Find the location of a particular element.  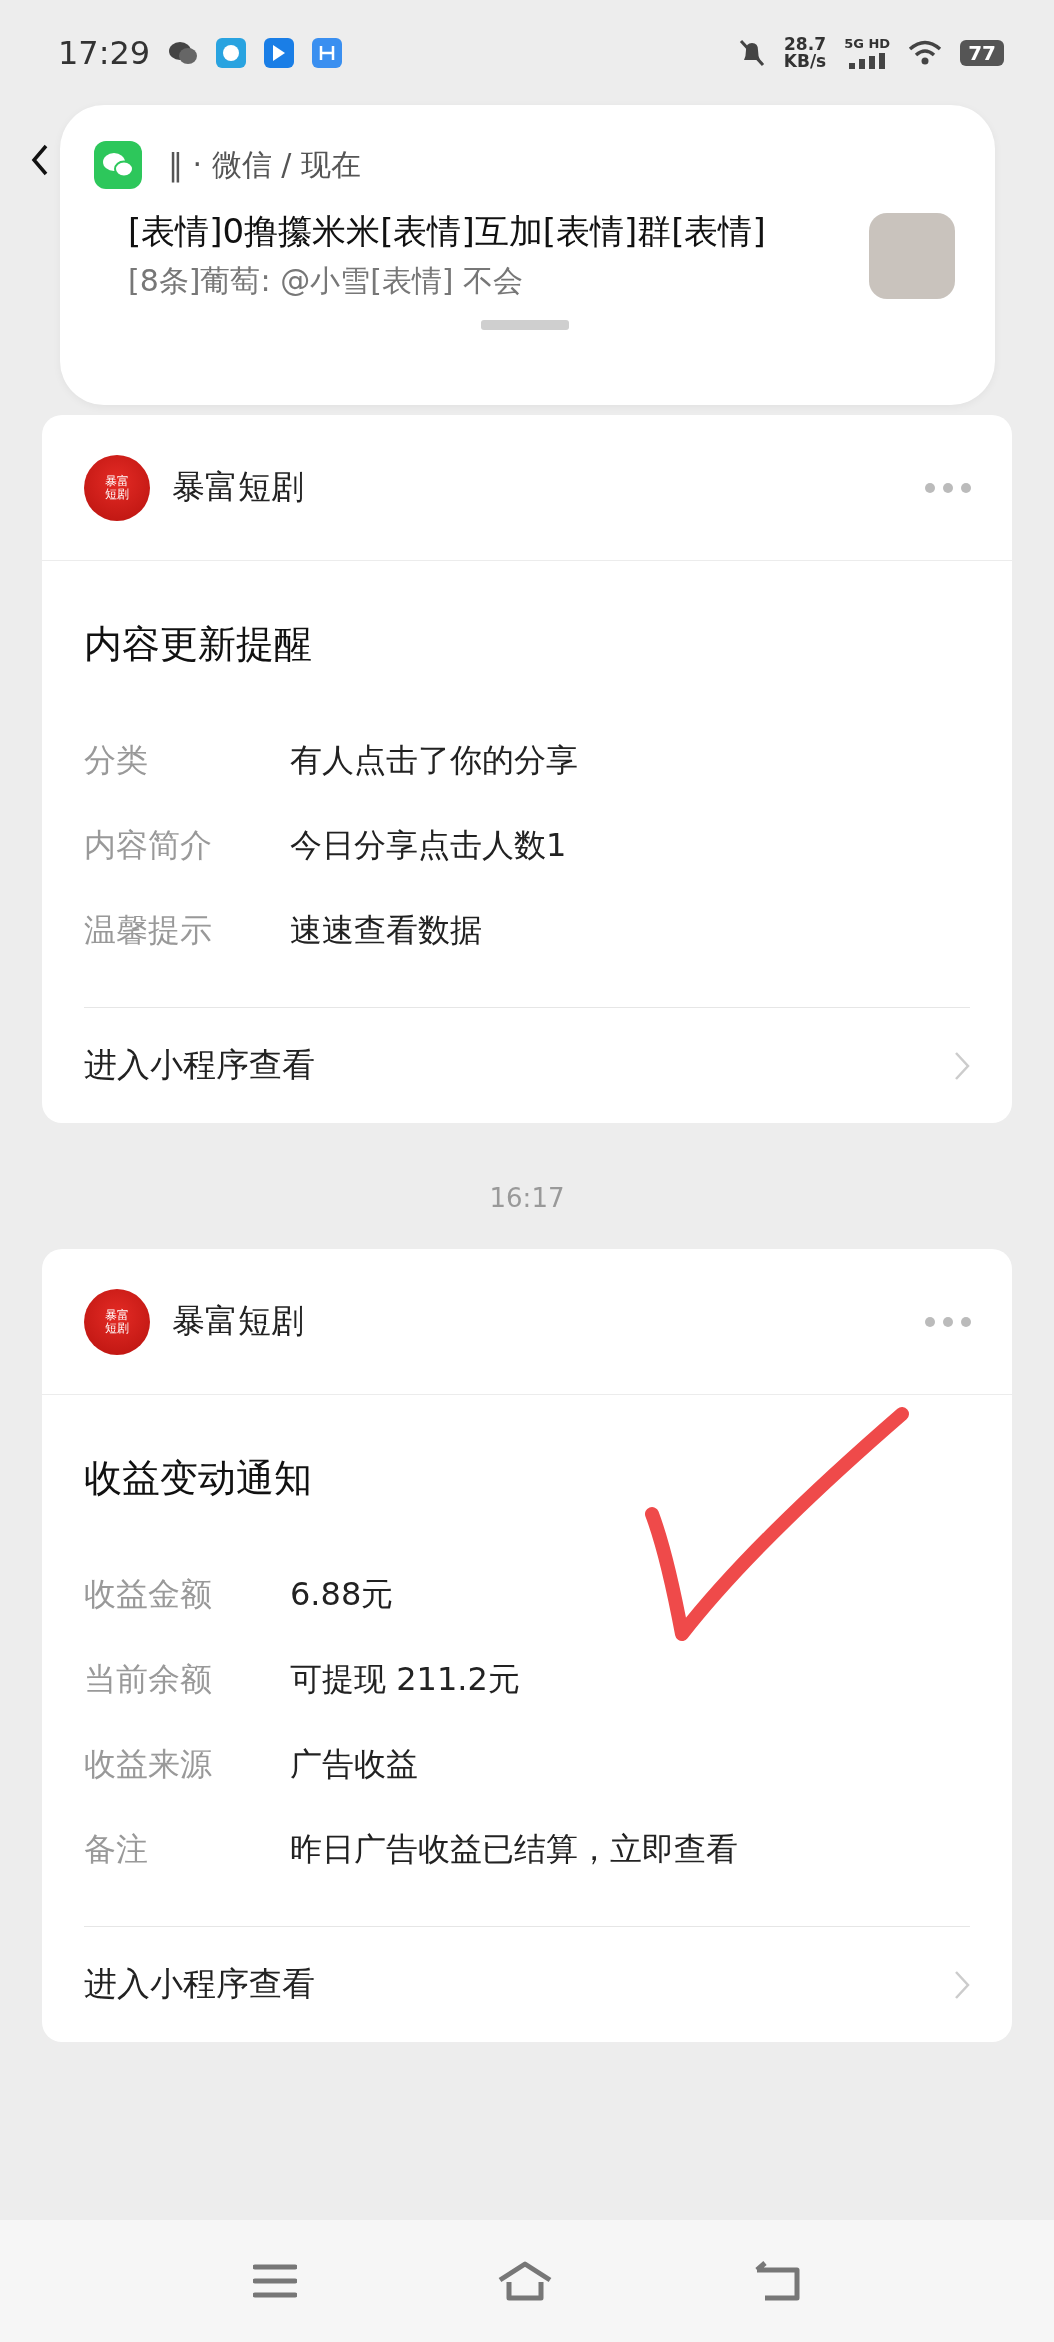

field-value: 今日分享点击人数1 is located at coordinates (428, 845).